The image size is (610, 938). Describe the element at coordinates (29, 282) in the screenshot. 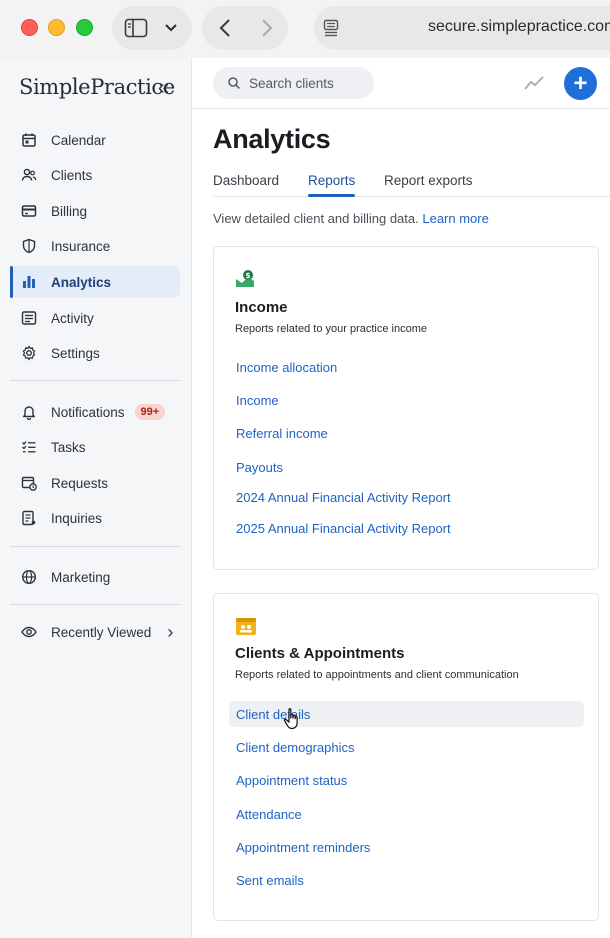

I see `bar-chart-icon` at that location.